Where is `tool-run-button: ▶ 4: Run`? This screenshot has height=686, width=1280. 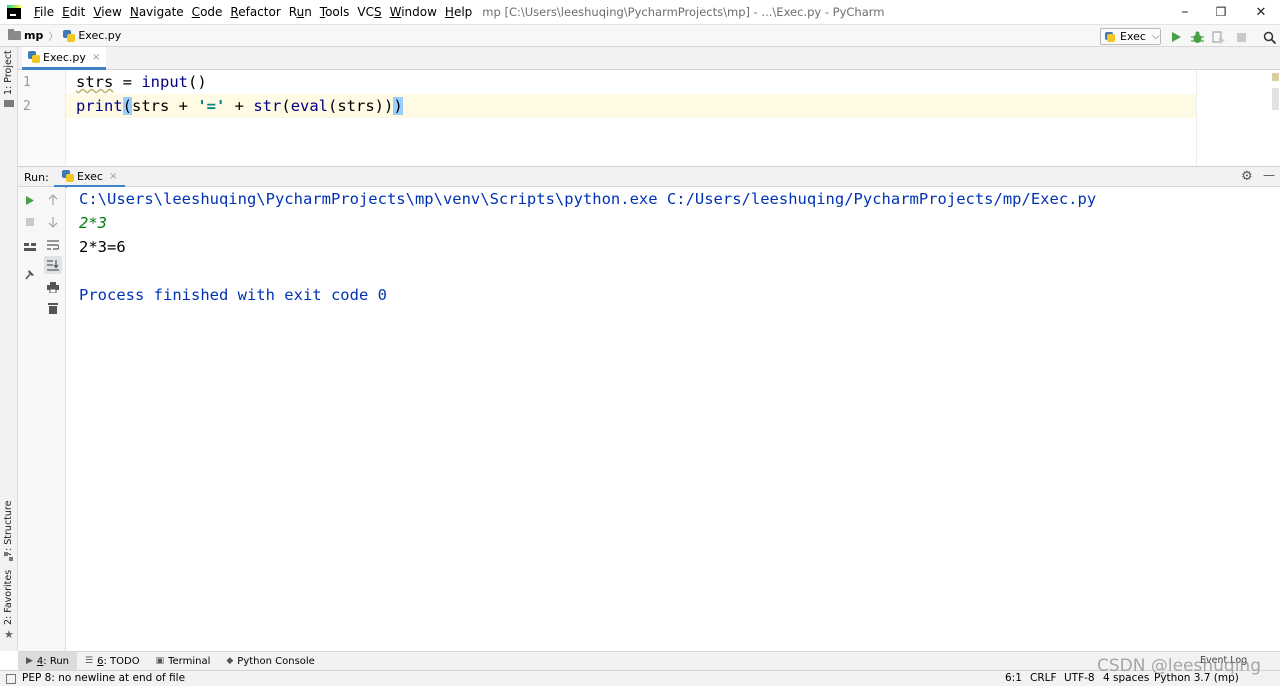
tool-run-button: ▶ 4: Run is located at coordinates (48, 661).